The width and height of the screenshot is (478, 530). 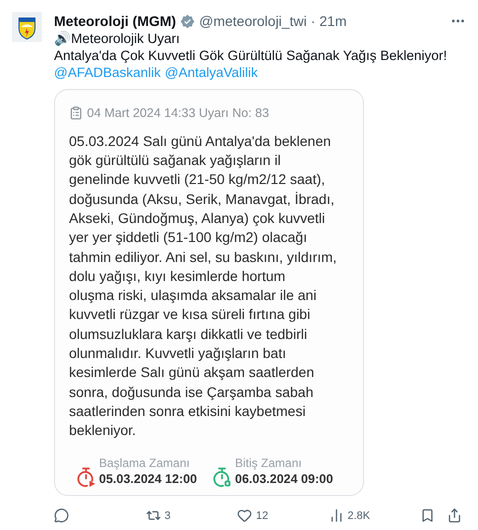 I want to click on logo-icon, so click(x=27, y=27).